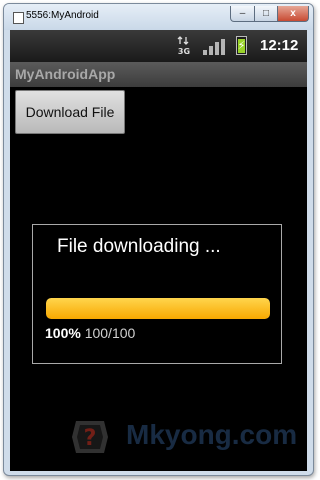 Image resolution: width=320 pixels, height=480 pixels. Describe the element at coordinates (214, 47) in the screenshot. I see `signal-strength-icon` at that location.